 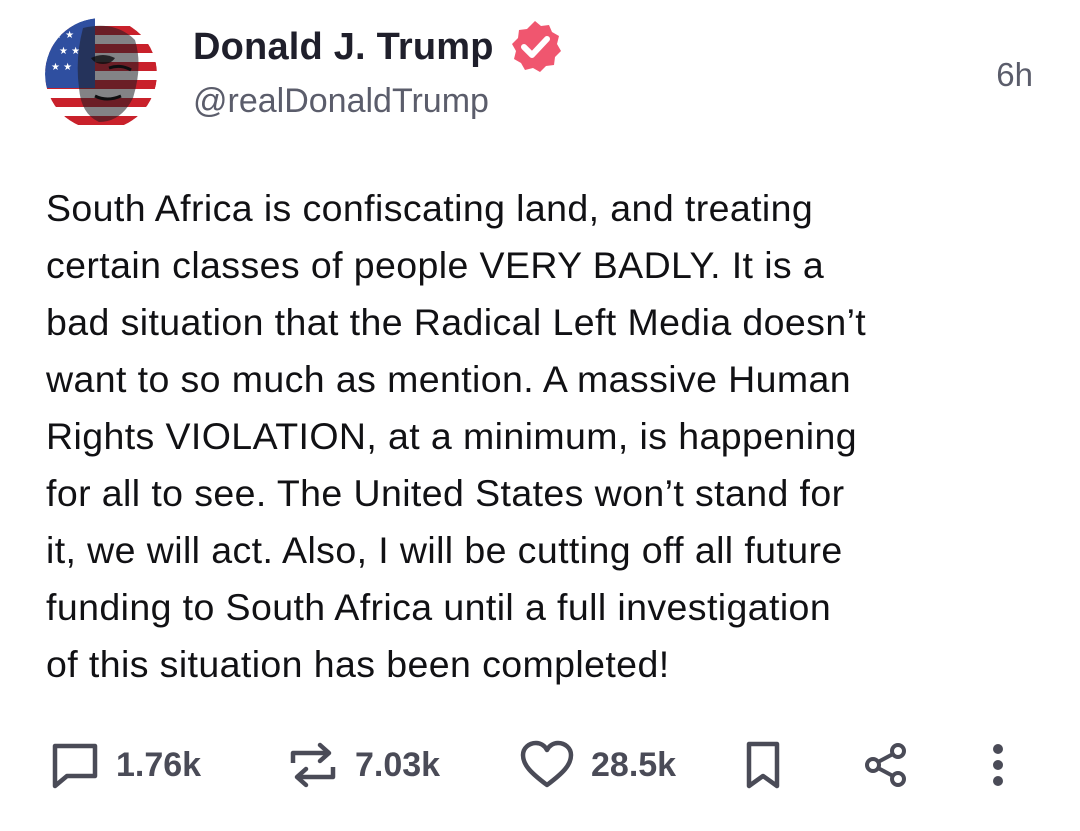 I want to click on retruth-count: 7.03k, so click(x=398, y=764).